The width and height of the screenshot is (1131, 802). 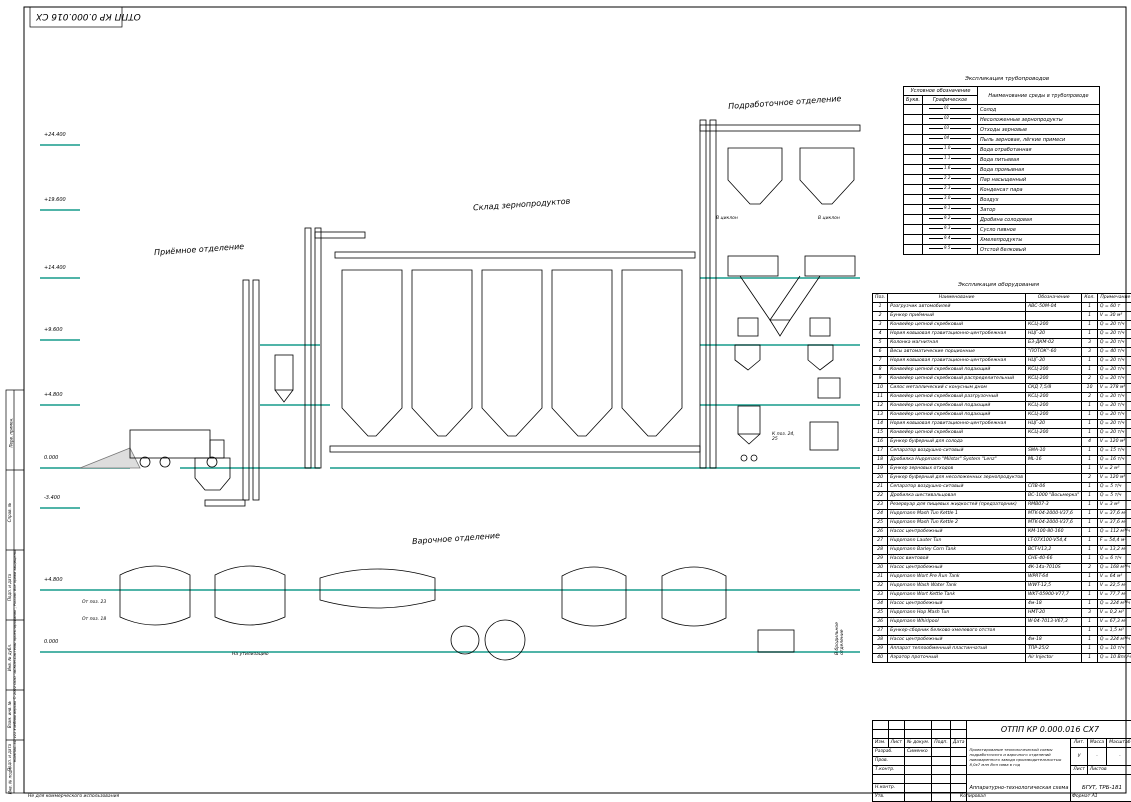 What do you see at coordinates (880, 577) in the screenshot?
I see `equipment-pos-cell: 31` at bounding box center [880, 577].